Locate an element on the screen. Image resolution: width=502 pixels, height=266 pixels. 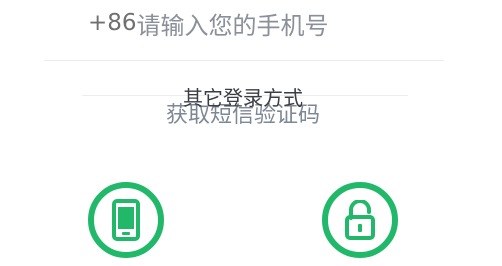
mobile-phone-icon is located at coordinates (126, 220).